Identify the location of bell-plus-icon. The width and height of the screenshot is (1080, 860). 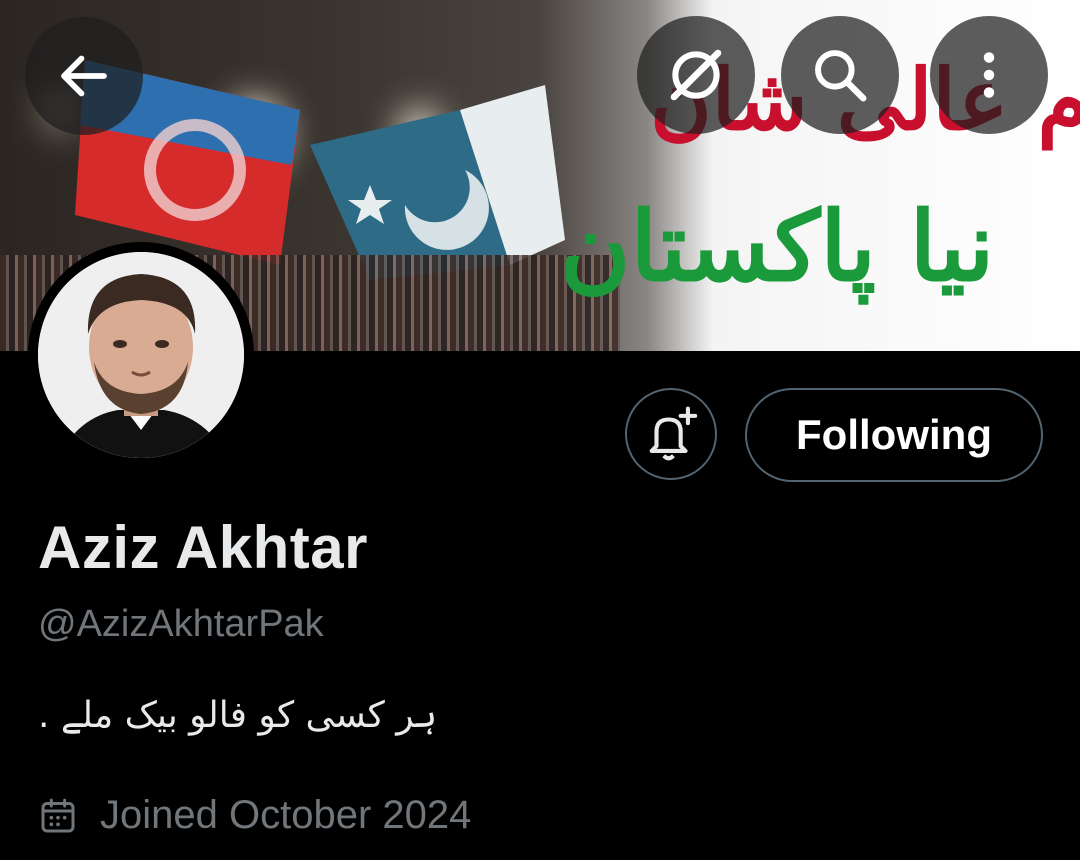
(673, 433).